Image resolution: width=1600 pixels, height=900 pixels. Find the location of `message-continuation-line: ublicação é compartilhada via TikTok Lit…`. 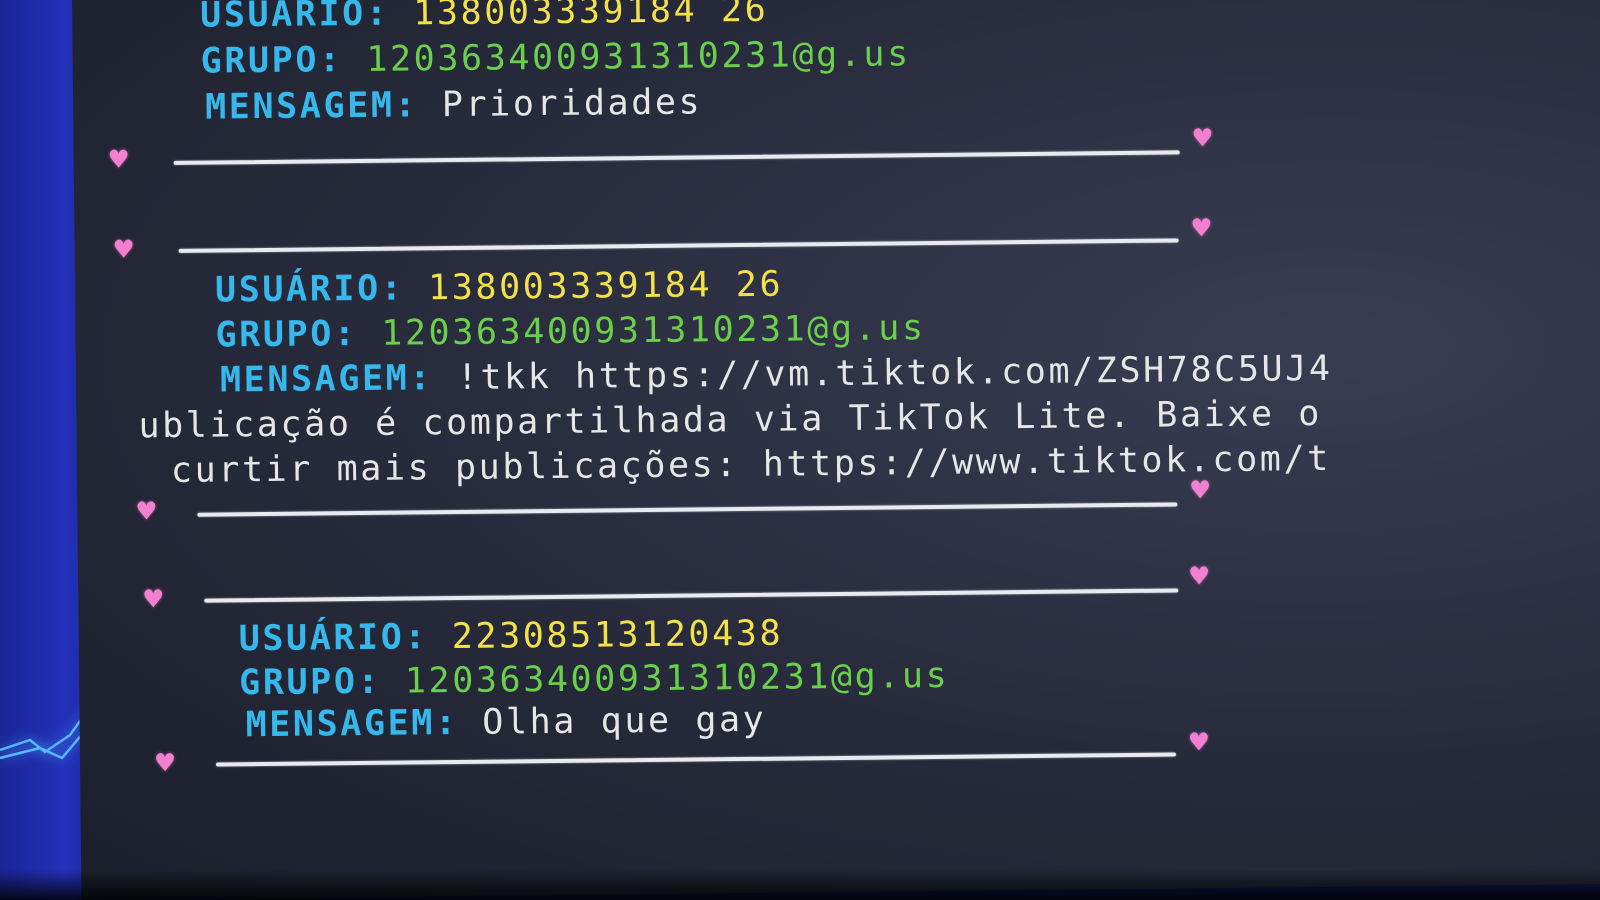

message-continuation-line: ublicação é compartilhada via TikTok Lit… is located at coordinates (730, 420).